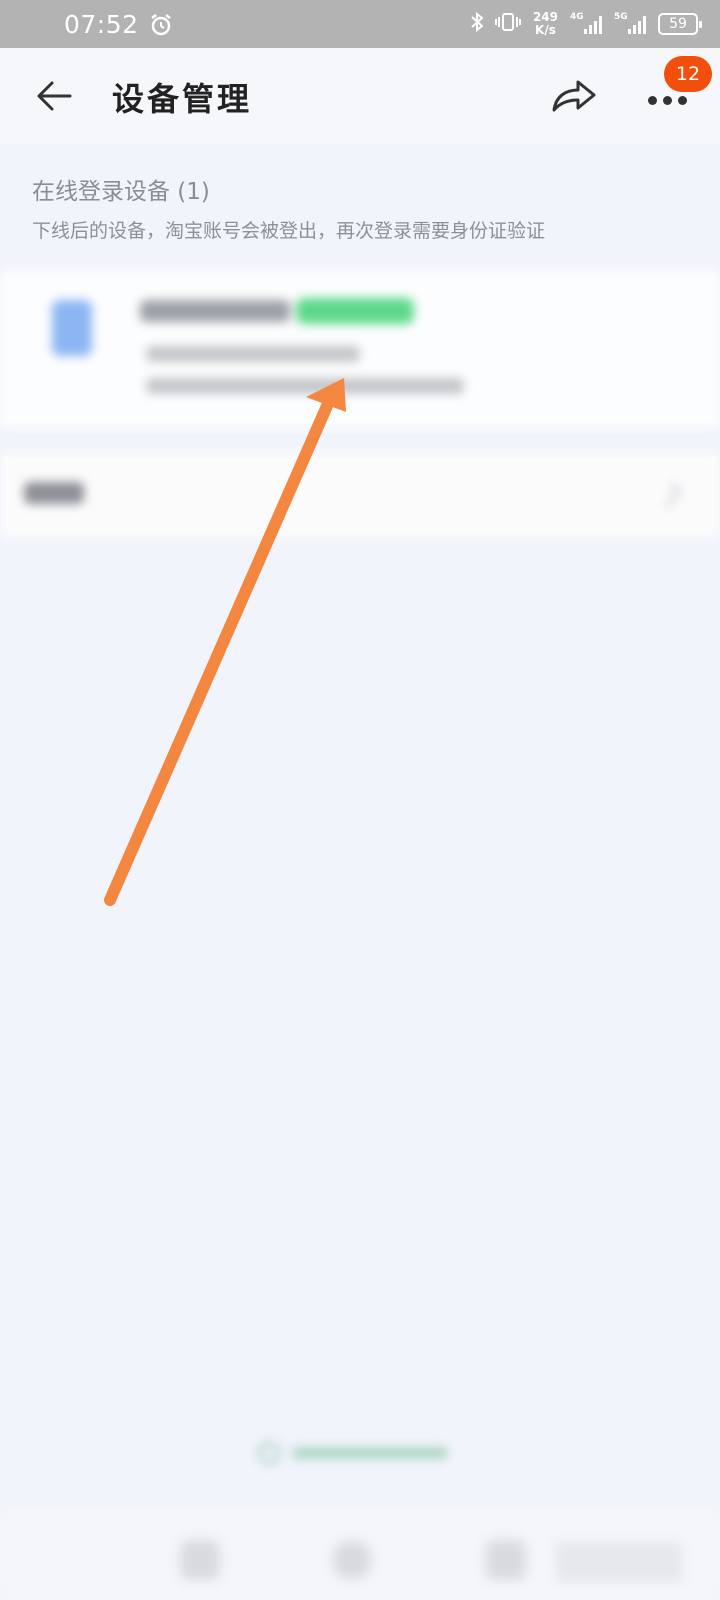  I want to click on bluetooth-icon, so click(477, 23).